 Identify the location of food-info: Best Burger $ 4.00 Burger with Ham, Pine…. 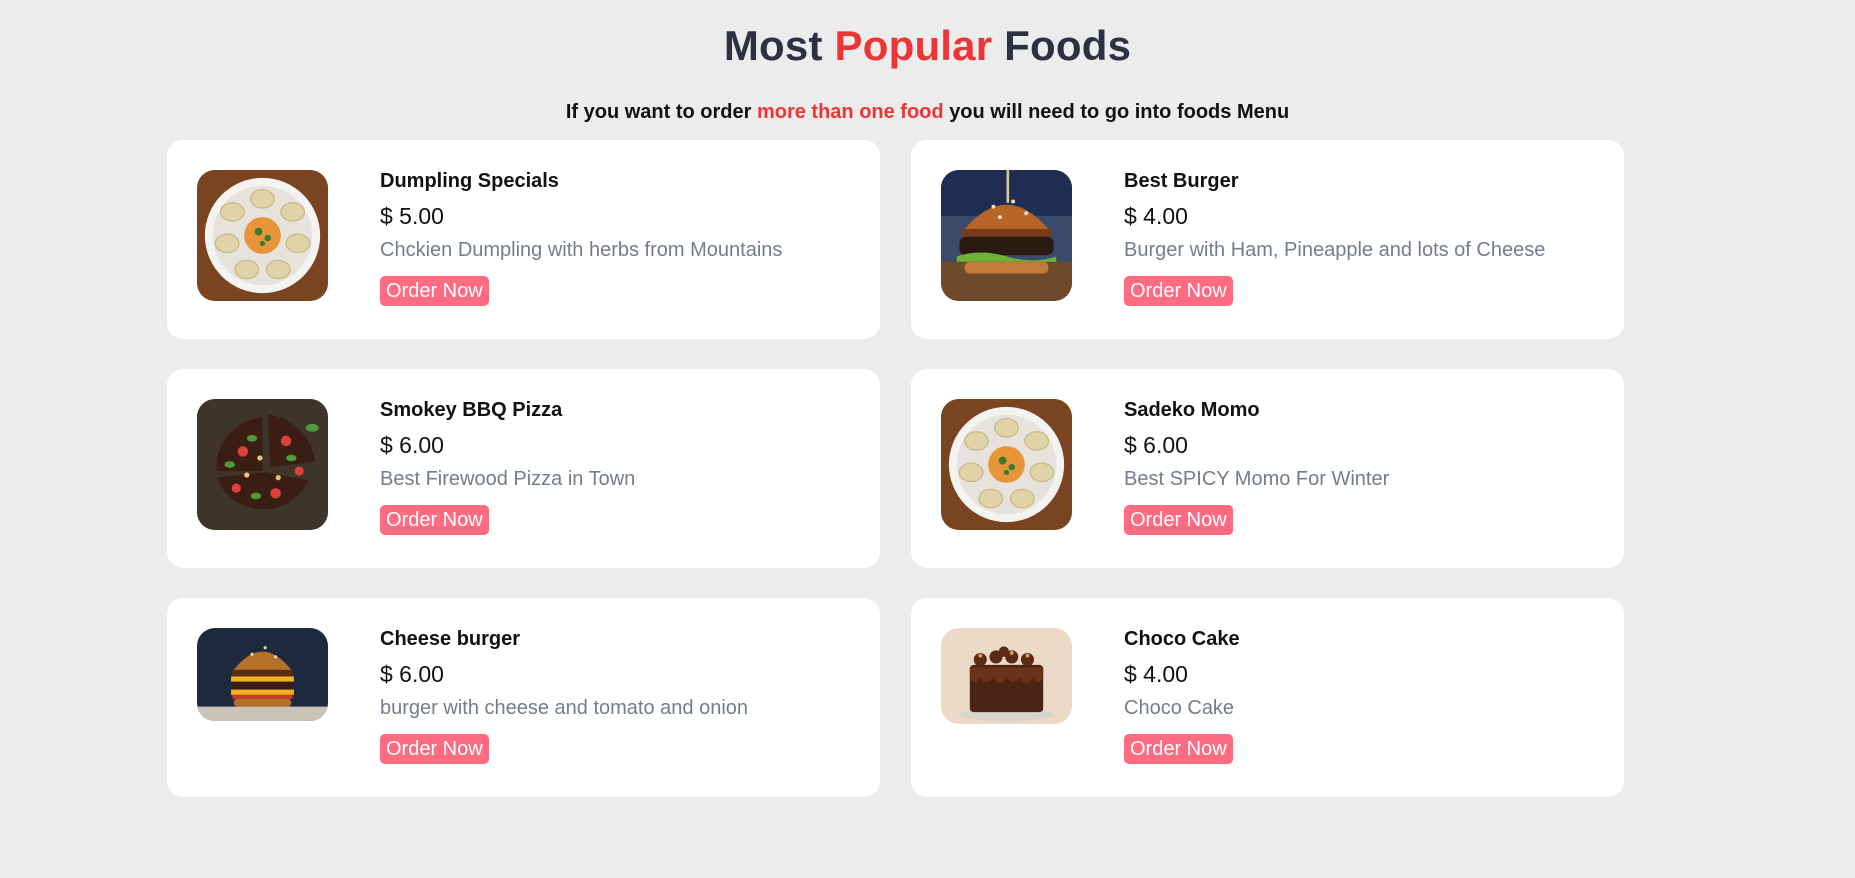
(1364, 237).